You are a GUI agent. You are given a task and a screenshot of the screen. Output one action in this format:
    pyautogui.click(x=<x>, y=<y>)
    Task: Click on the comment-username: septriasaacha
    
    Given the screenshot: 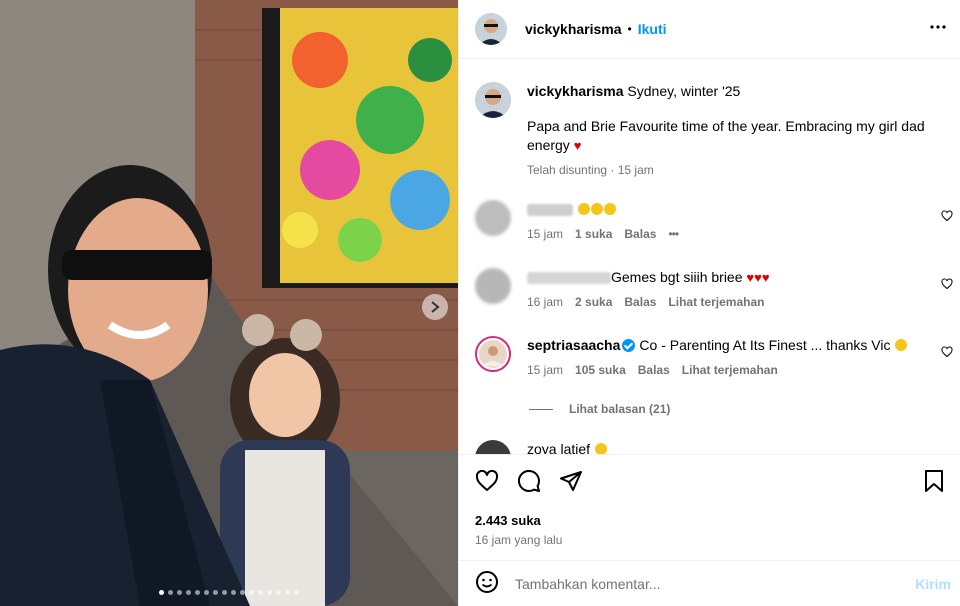 What is the action you would take?
    pyautogui.click(x=573, y=345)
    